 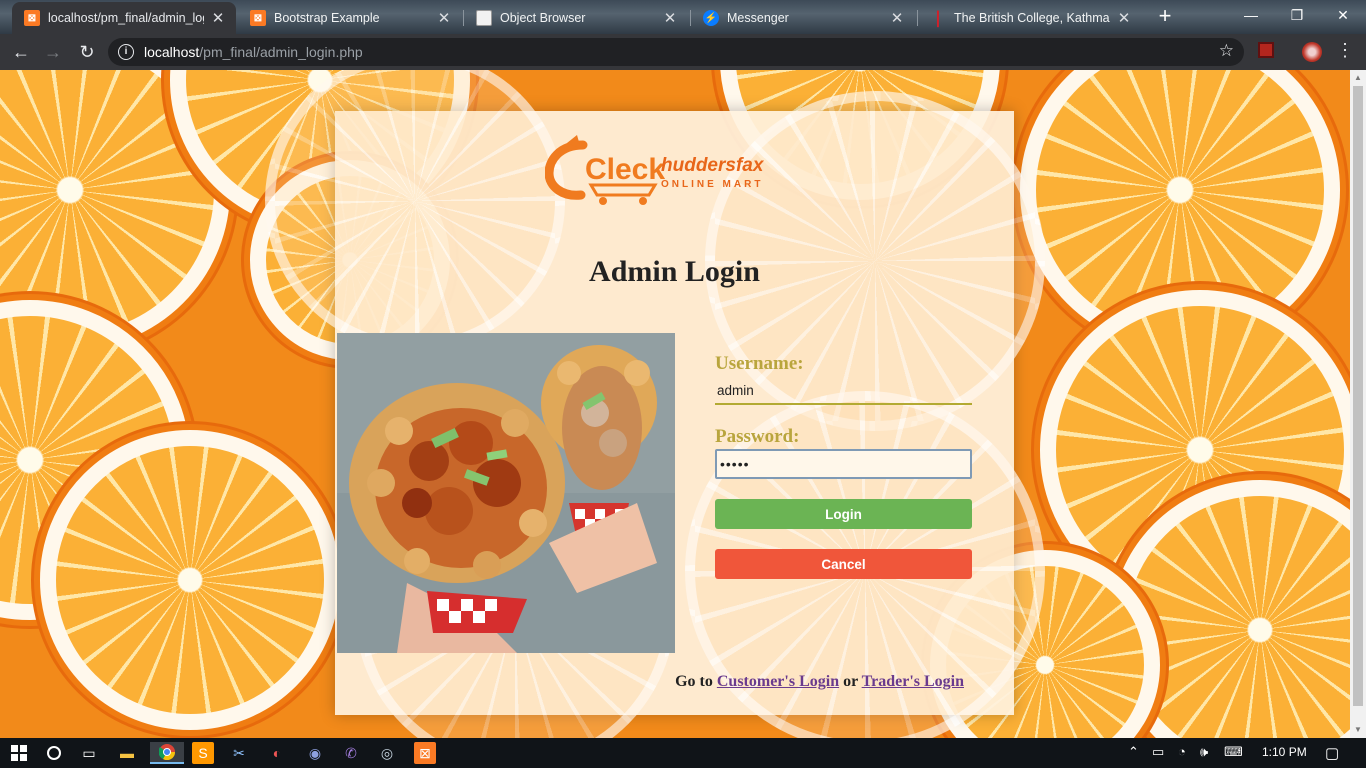 I want to click on battery-icon: ▭, so click(x=1158, y=752).